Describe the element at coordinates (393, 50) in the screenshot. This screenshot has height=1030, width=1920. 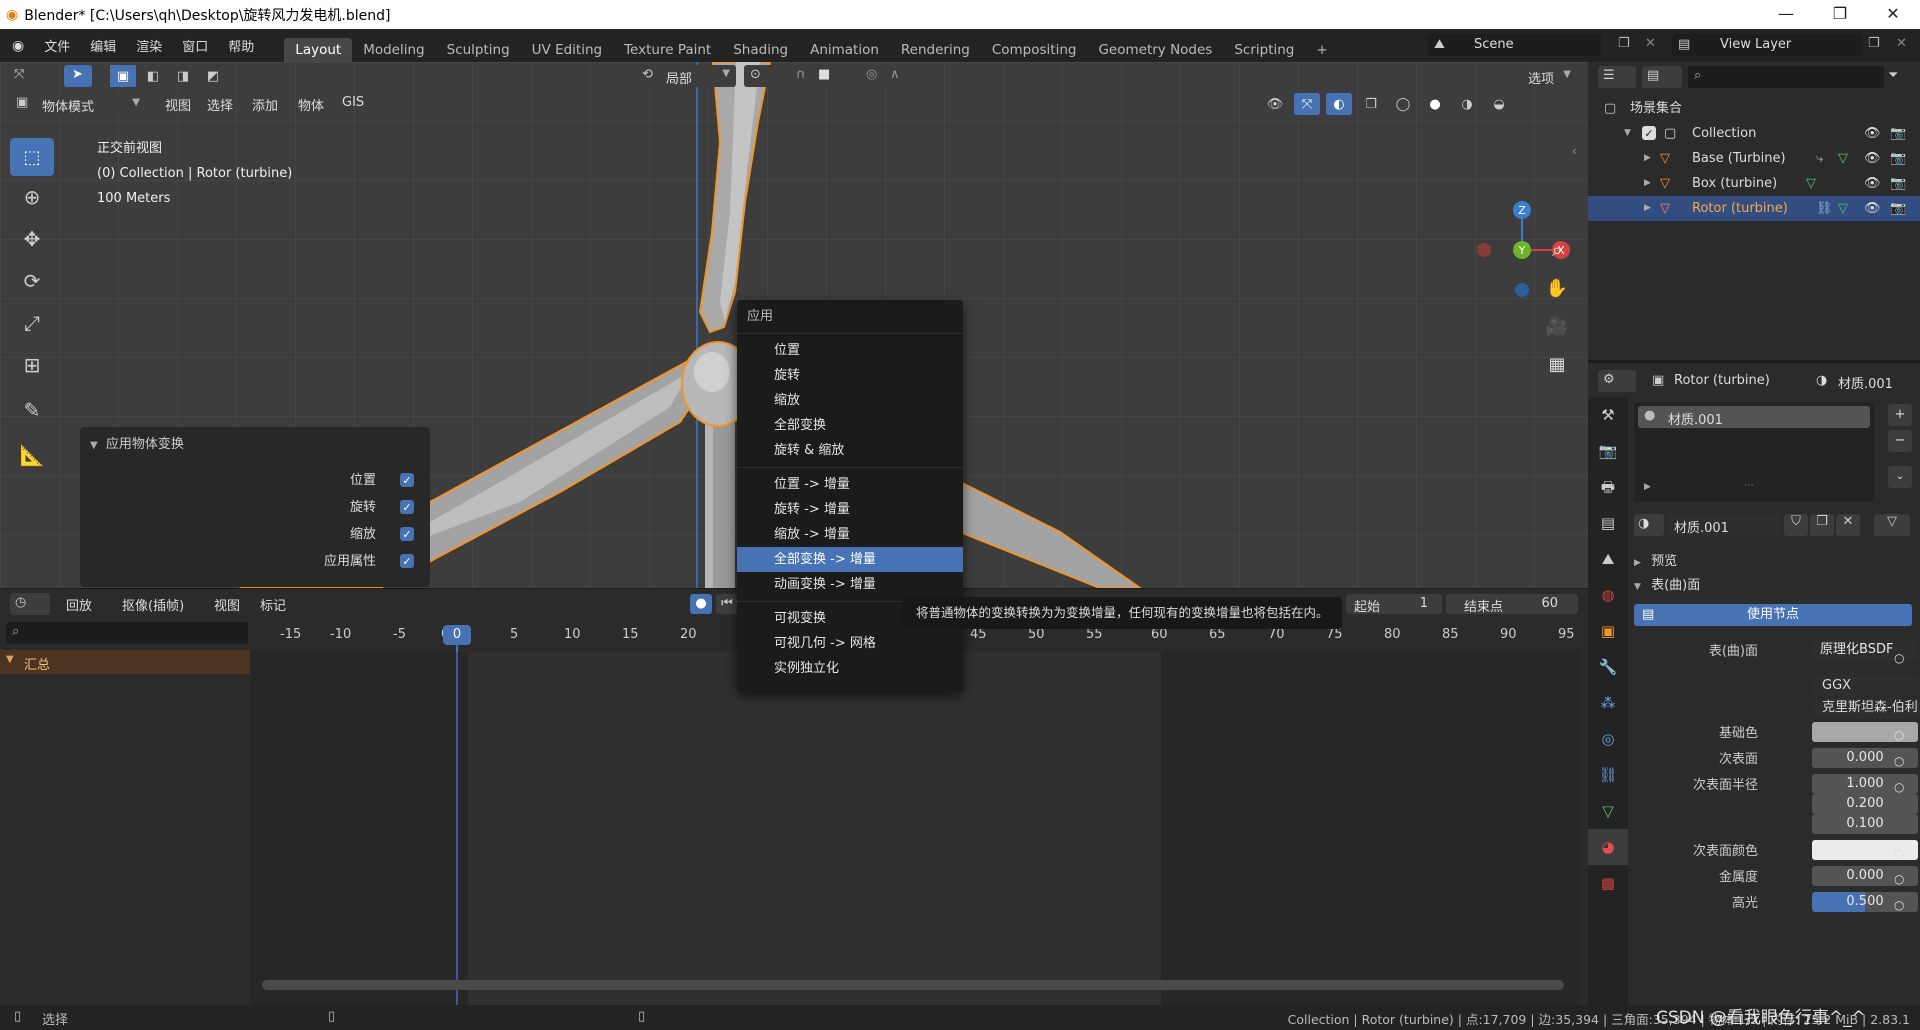
I see `tab-modeling: Modeling` at that location.